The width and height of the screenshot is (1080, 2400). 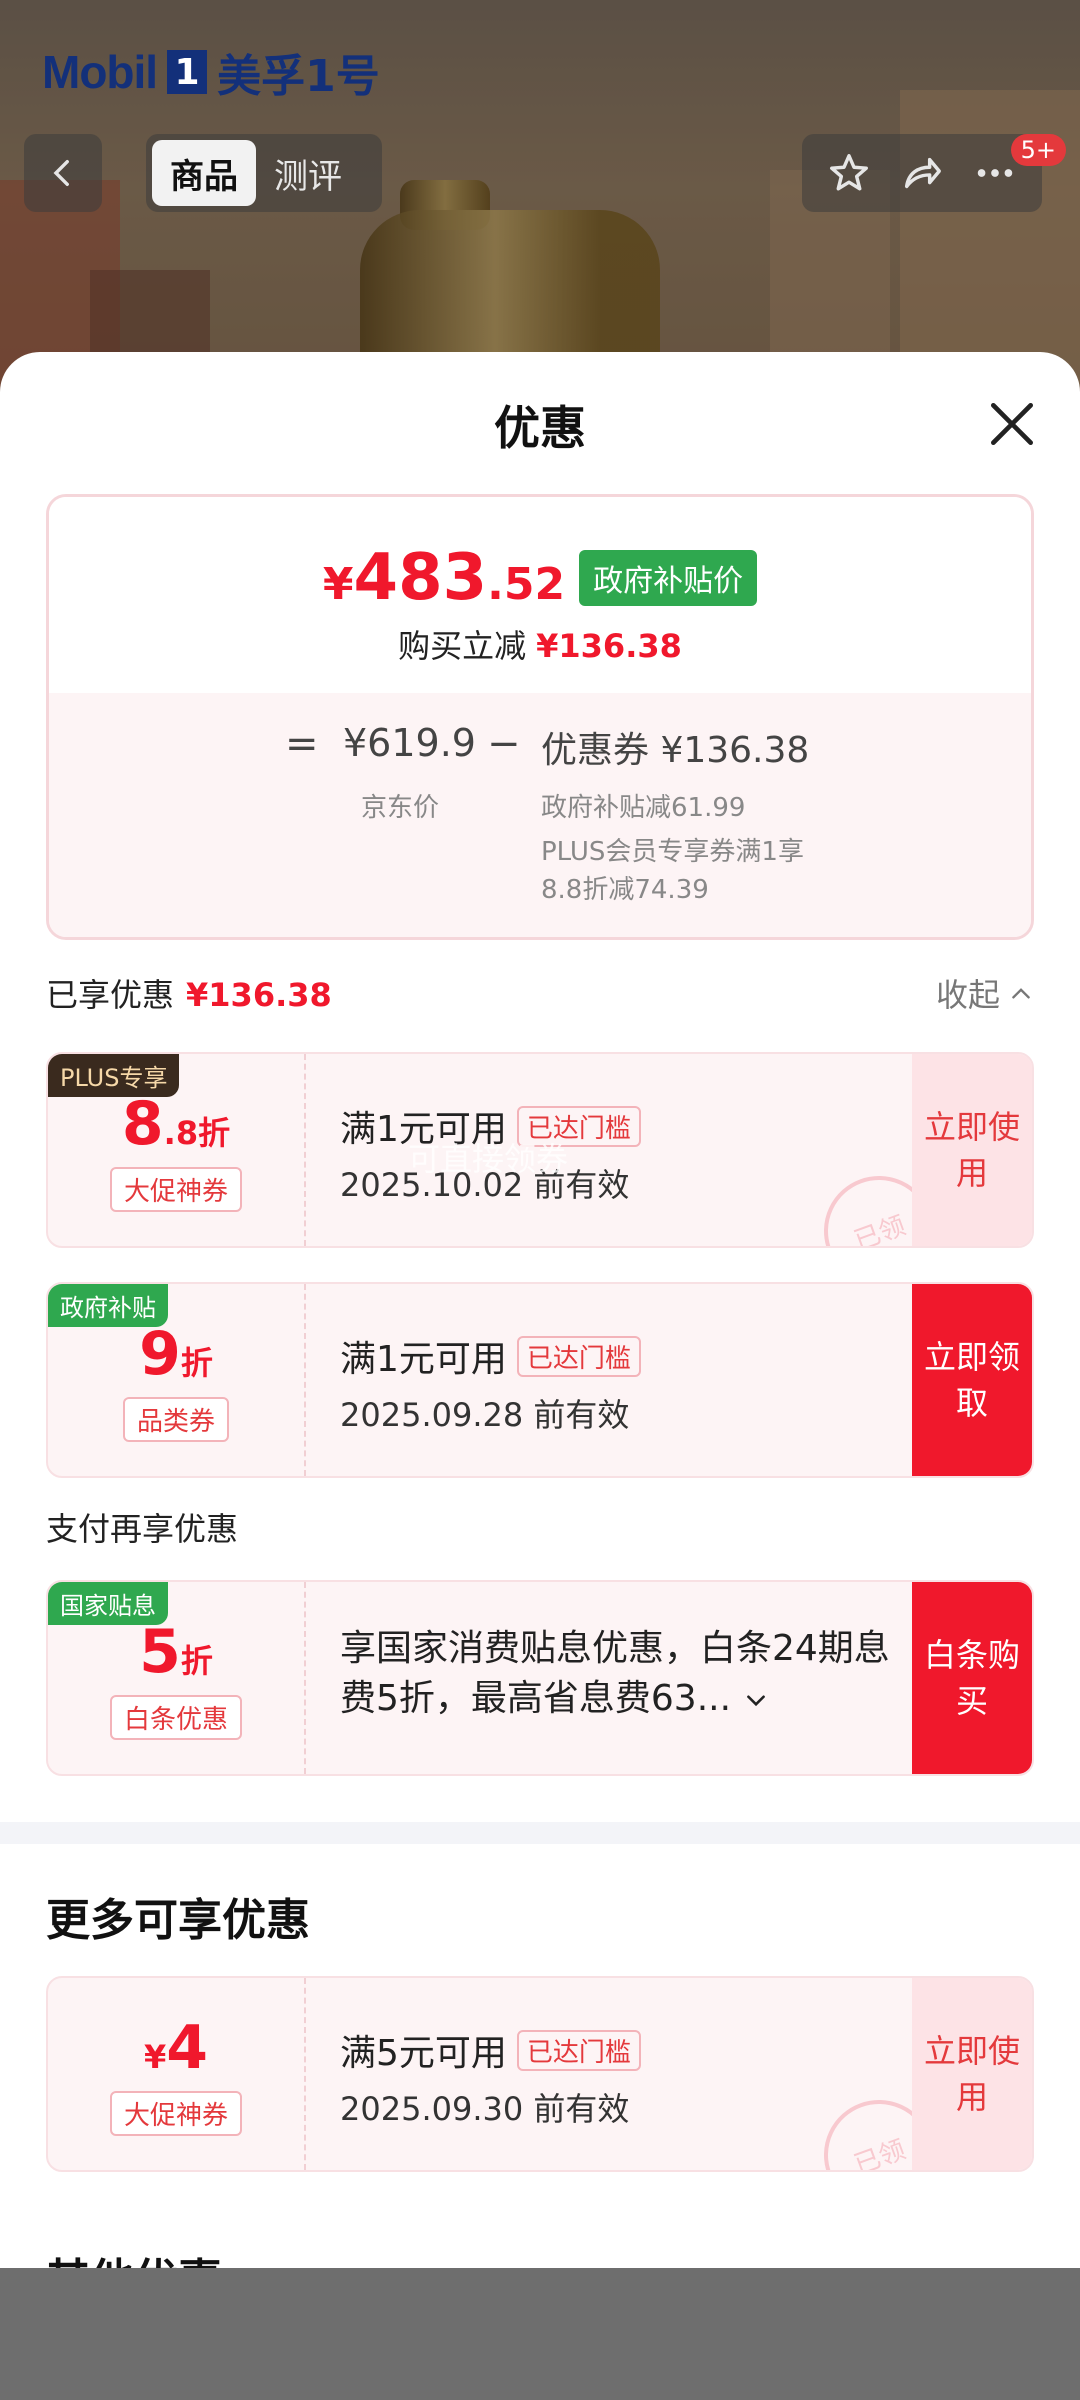 I want to click on brand-one-box: 1, so click(x=187, y=72).